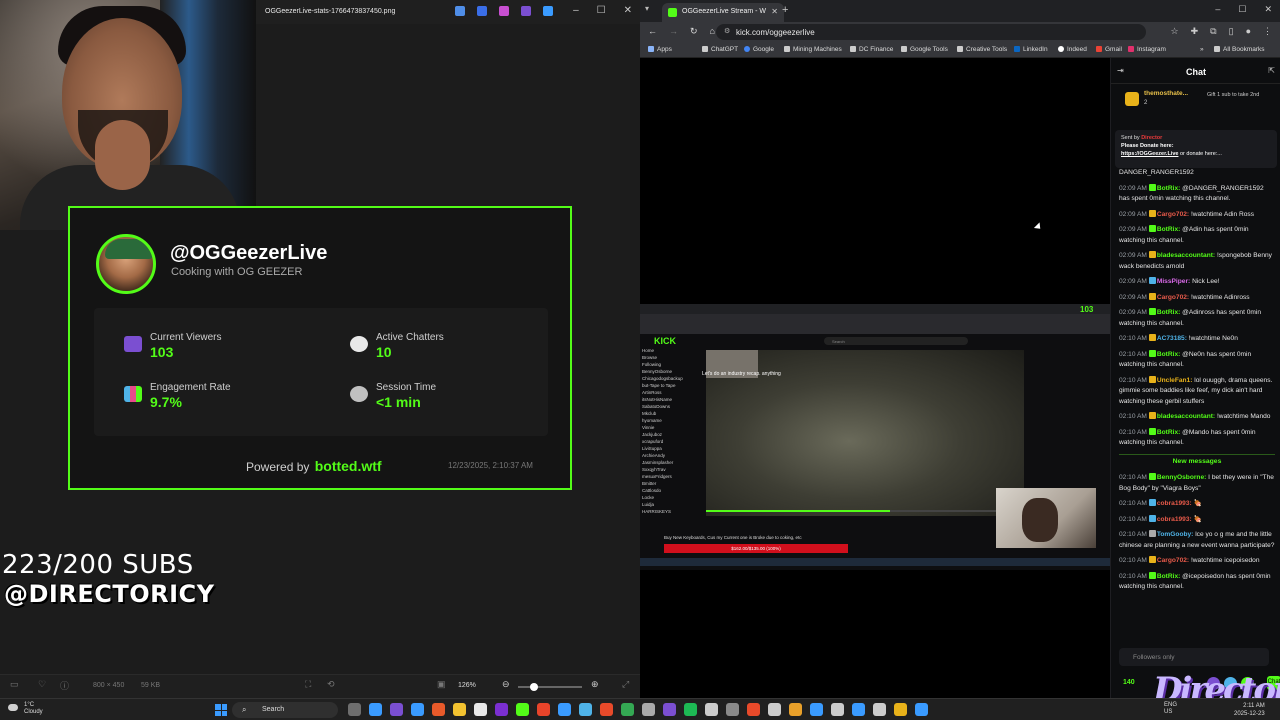  What do you see at coordinates (1172, 338) in the screenshot?
I see `message-username: AC73185:` at bounding box center [1172, 338].